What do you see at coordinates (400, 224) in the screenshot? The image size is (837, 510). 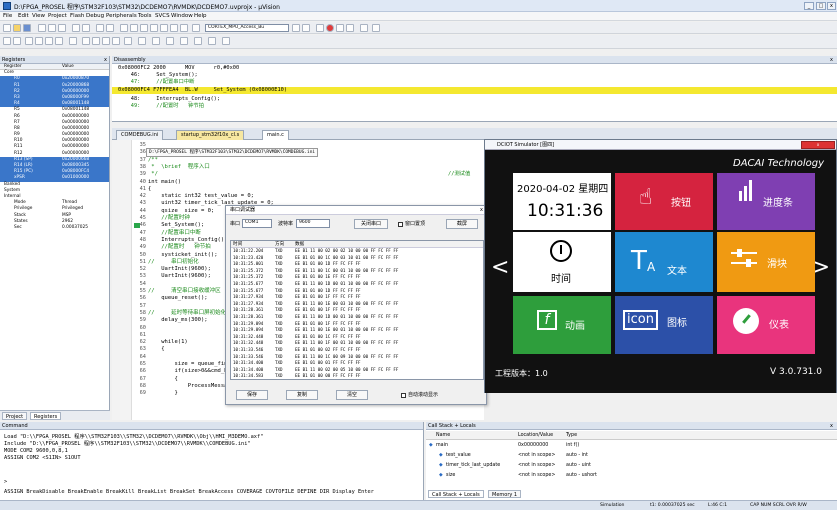 I see `window-top-checkbox` at bounding box center [400, 224].